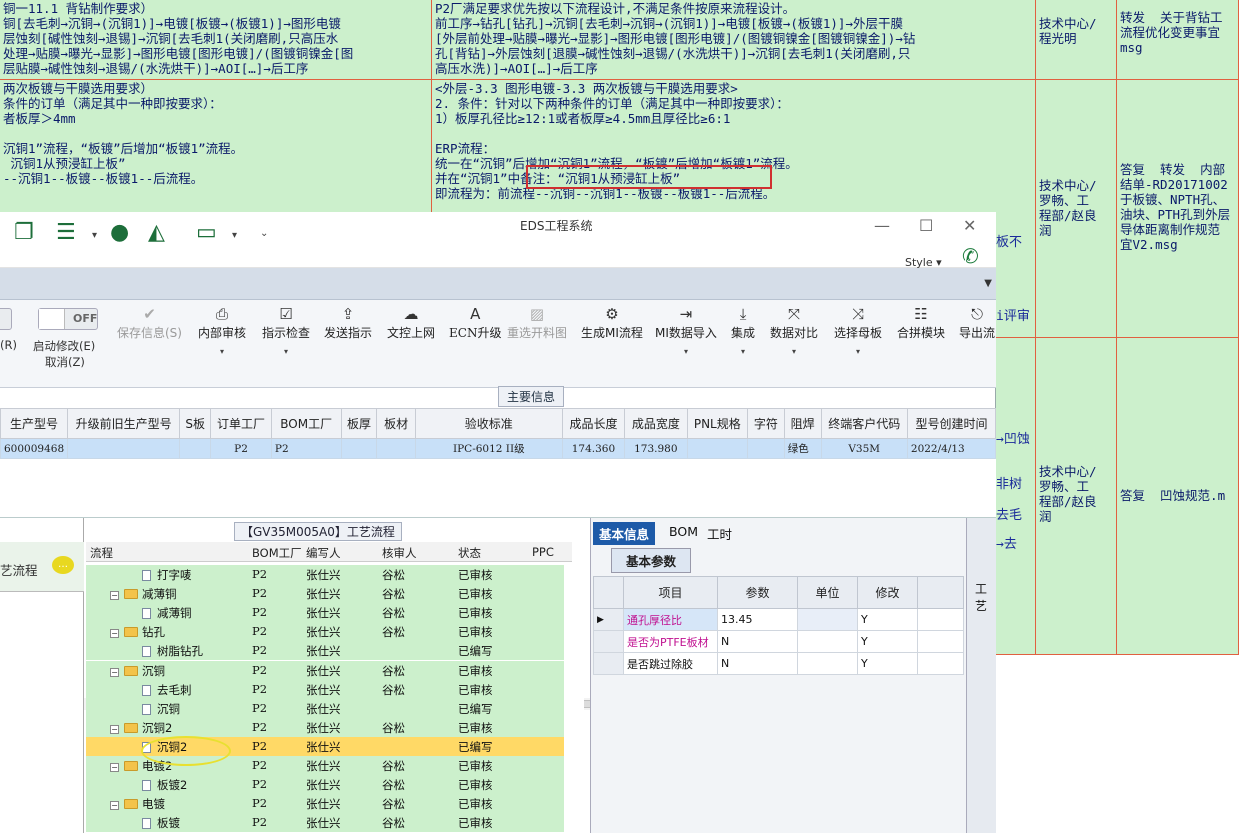 Image resolution: width=1239 pixels, height=833 pixels. I want to click on mi-data-import-button: ⇥ MI数据导入 ▾, so click(686, 330).